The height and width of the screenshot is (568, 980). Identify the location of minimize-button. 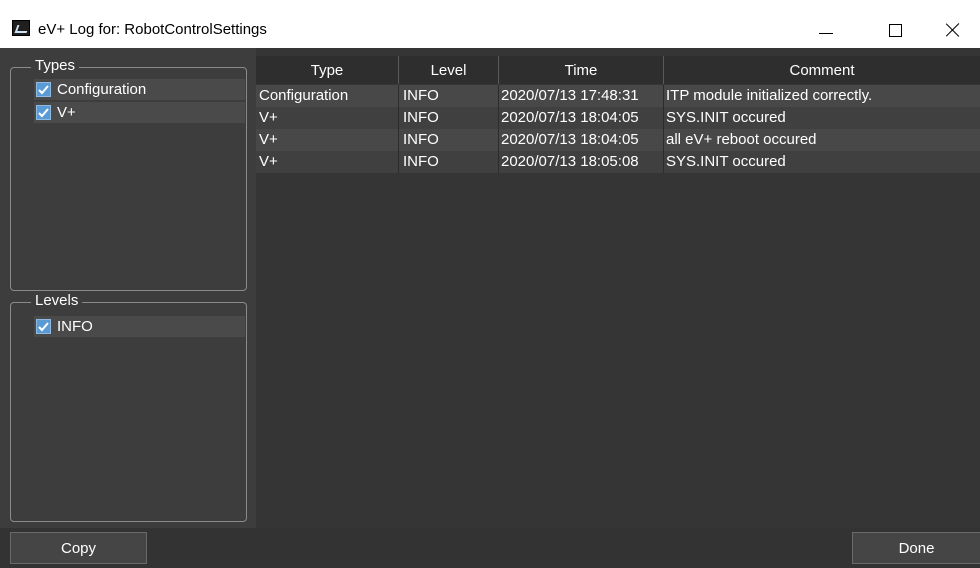
(826, 30).